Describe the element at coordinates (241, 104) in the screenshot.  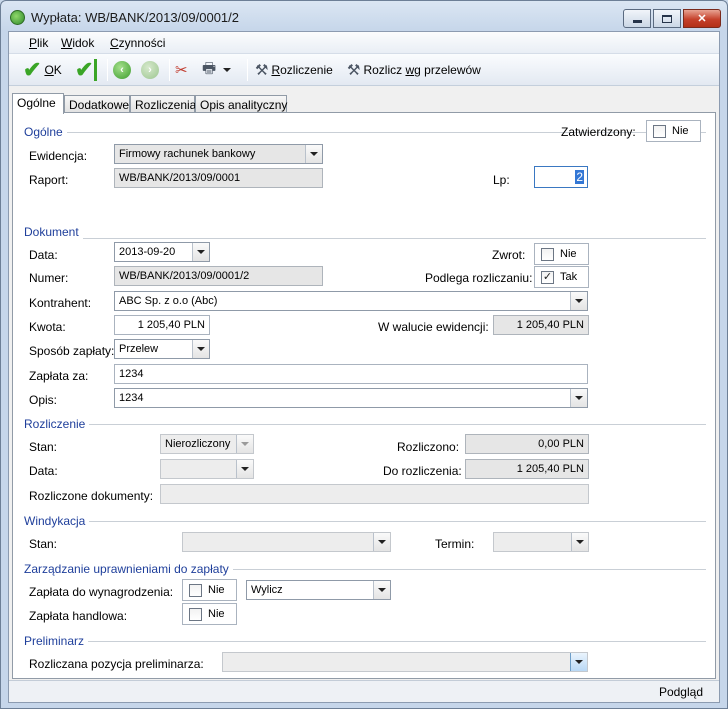
I see `tab-opis-analityczny: Opis analityczny` at that location.